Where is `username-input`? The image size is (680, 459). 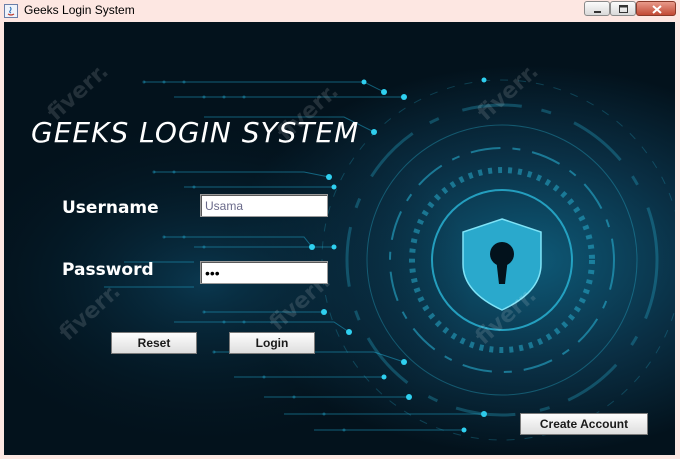
username-input is located at coordinates (264, 205).